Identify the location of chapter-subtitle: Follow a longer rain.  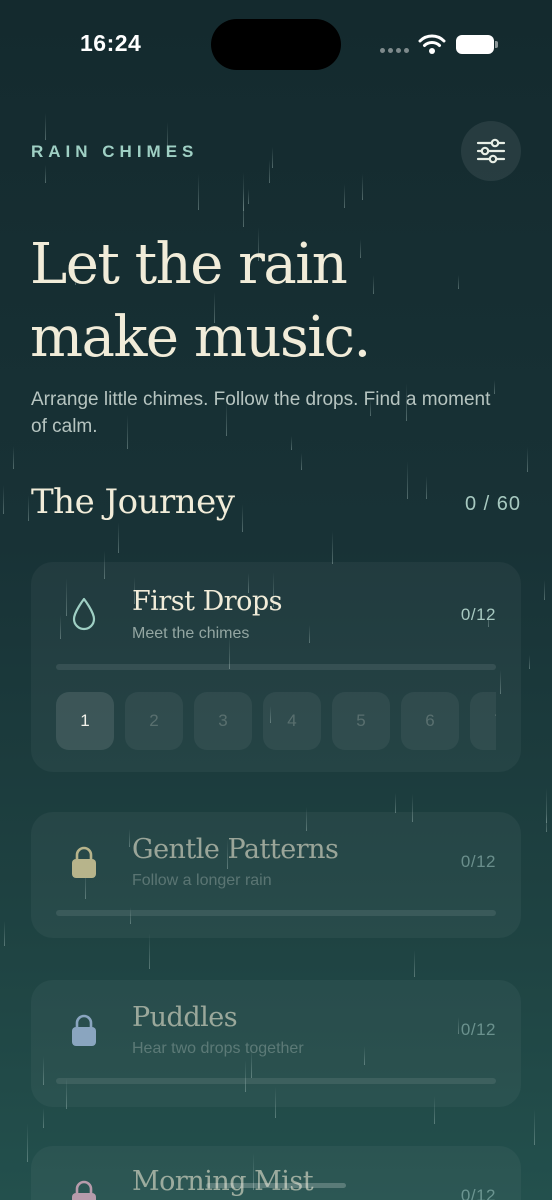
(202, 880).